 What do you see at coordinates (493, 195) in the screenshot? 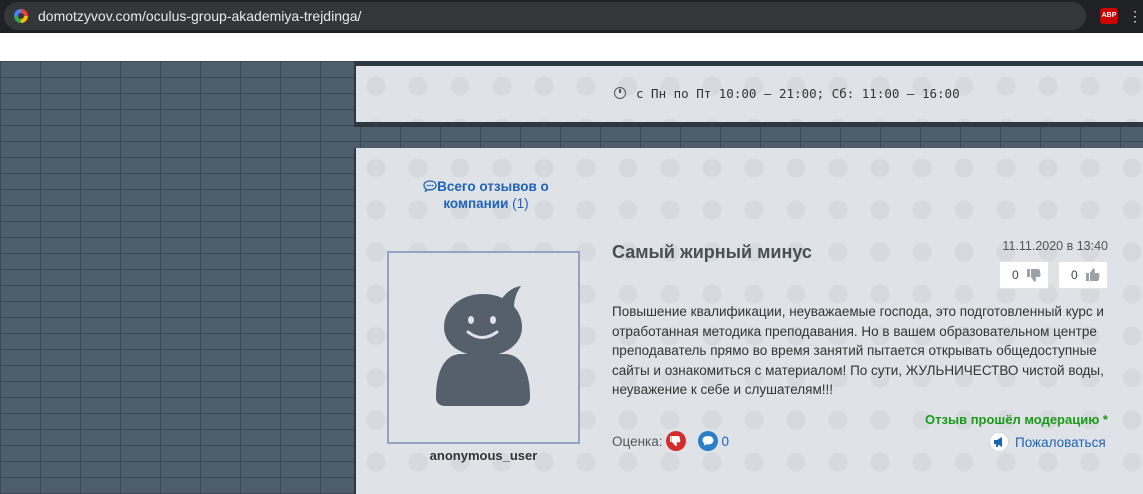
I see `total-reviews-label: Всего отзывов о компании` at bounding box center [493, 195].